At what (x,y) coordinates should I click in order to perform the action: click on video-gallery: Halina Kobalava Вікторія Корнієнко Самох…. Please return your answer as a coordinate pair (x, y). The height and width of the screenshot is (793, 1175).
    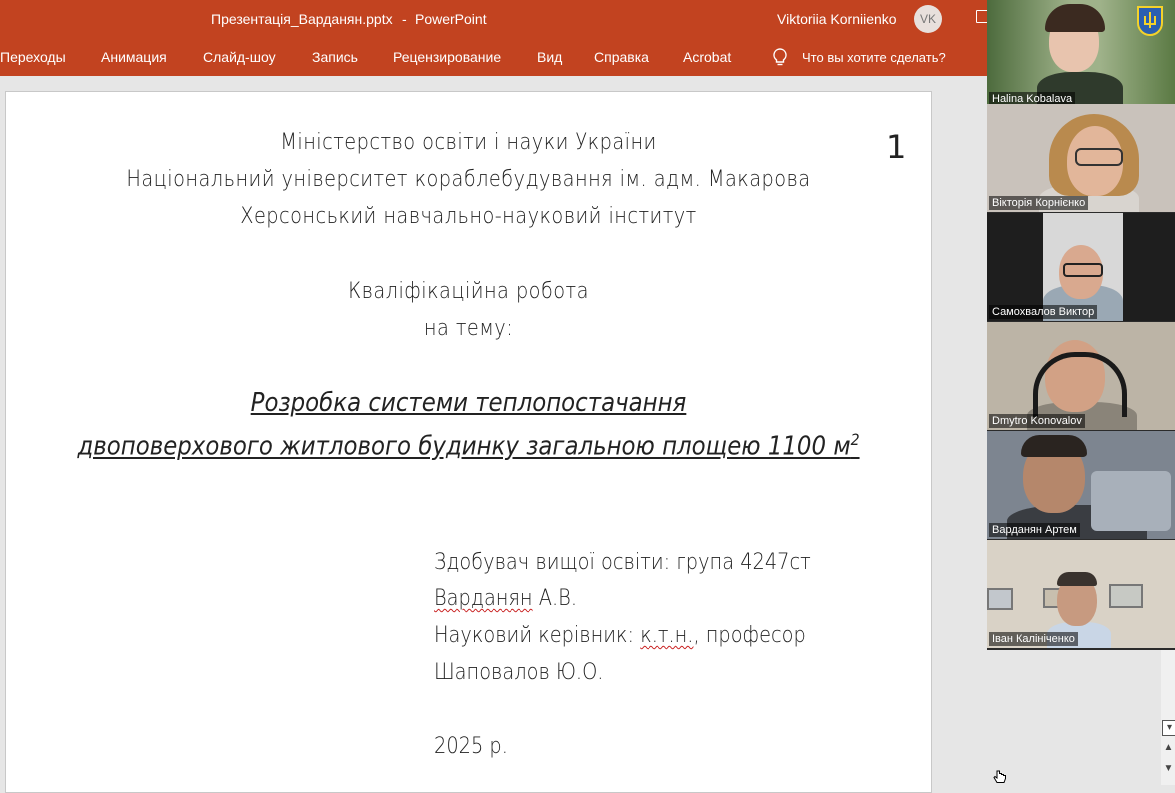
    Looking at the image, I should click on (1081, 325).